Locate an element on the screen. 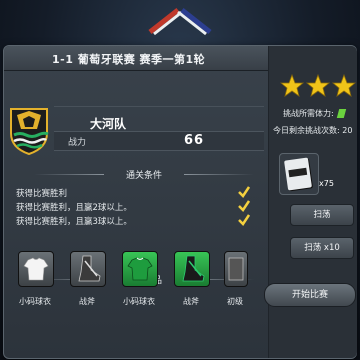 The width and height of the screenshot is (360, 360). stars-rating is located at coordinates (318, 85).